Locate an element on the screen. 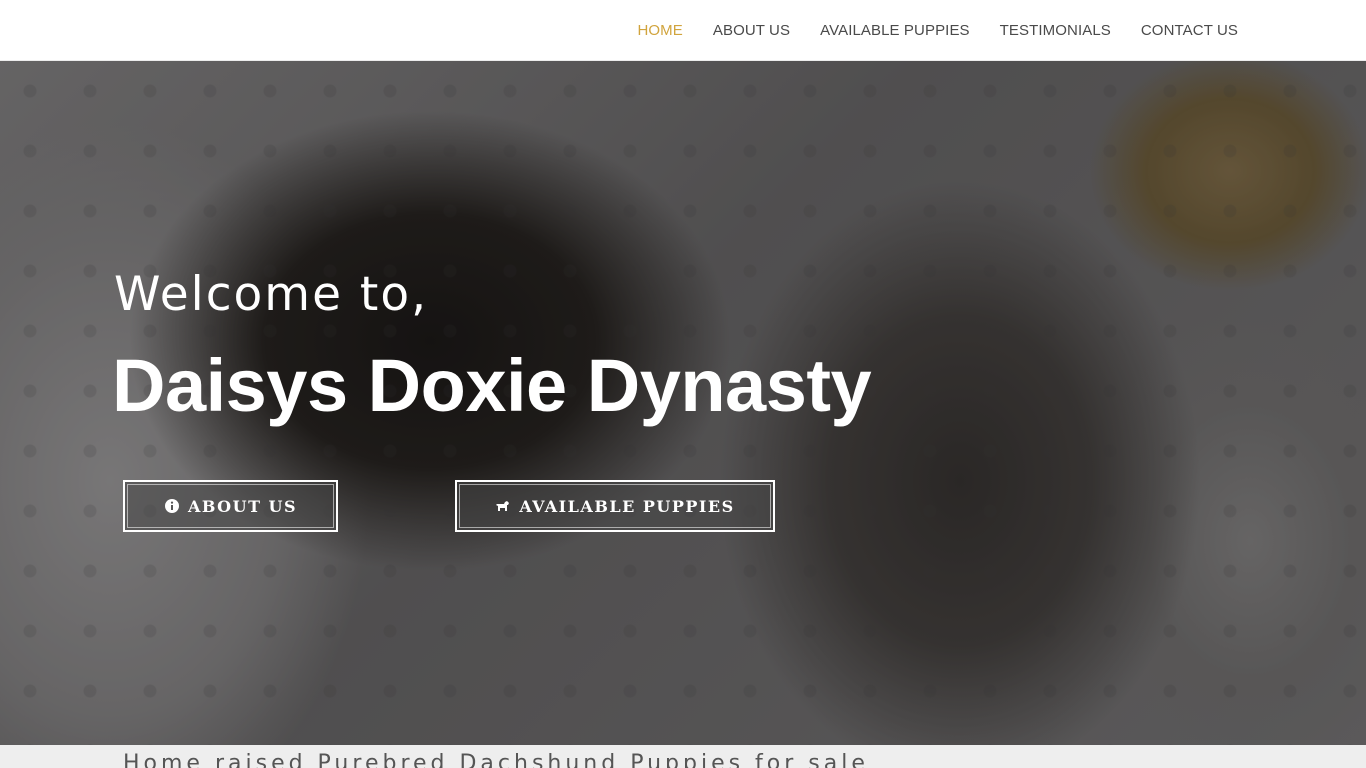 This screenshot has height=768, width=1366. nav-available-puppies: AVAILABLE PUPPIES is located at coordinates (895, 30).